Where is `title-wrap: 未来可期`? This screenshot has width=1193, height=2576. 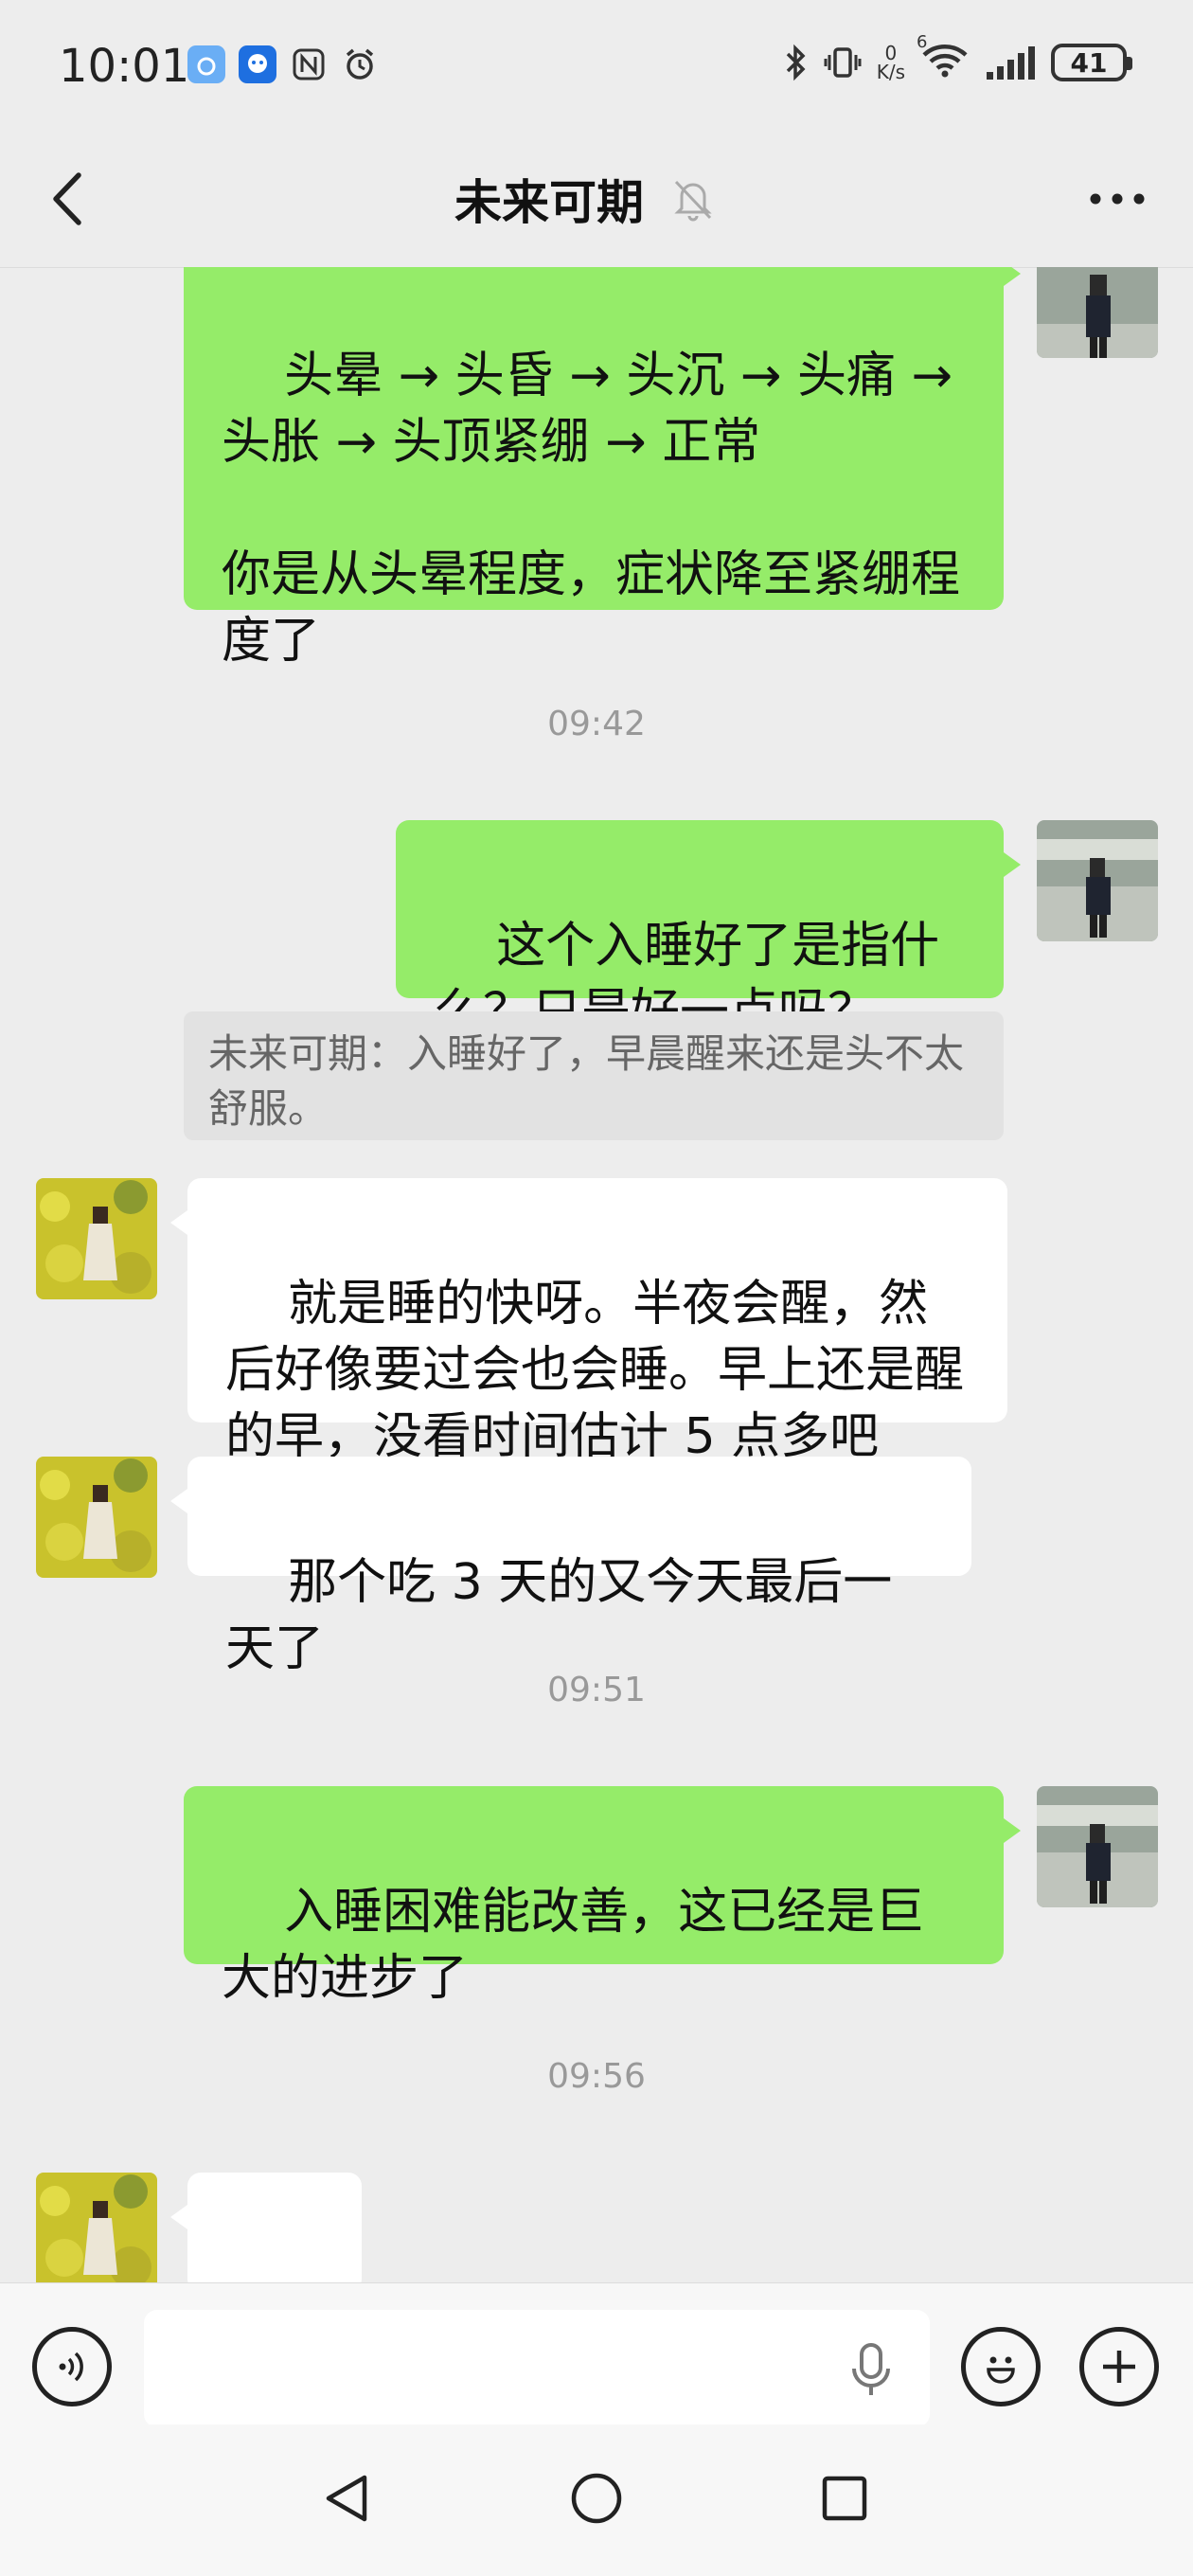 title-wrap: 未来可期 is located at coordinates (584, 199).